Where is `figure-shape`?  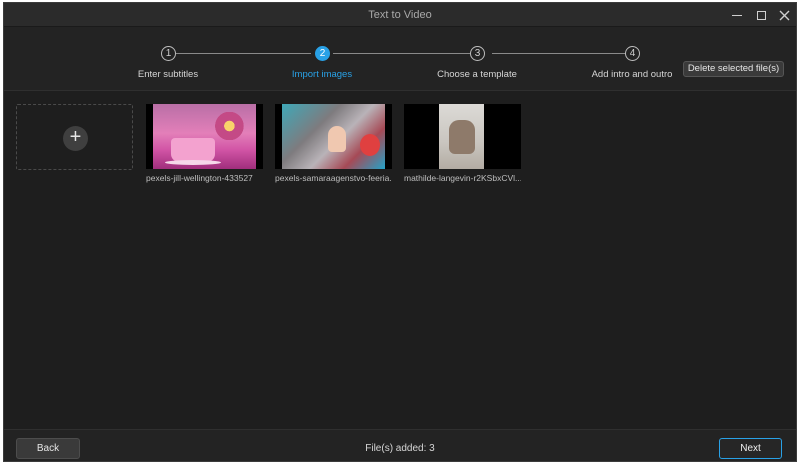 figure-shape is located at coordinates (462, 137).